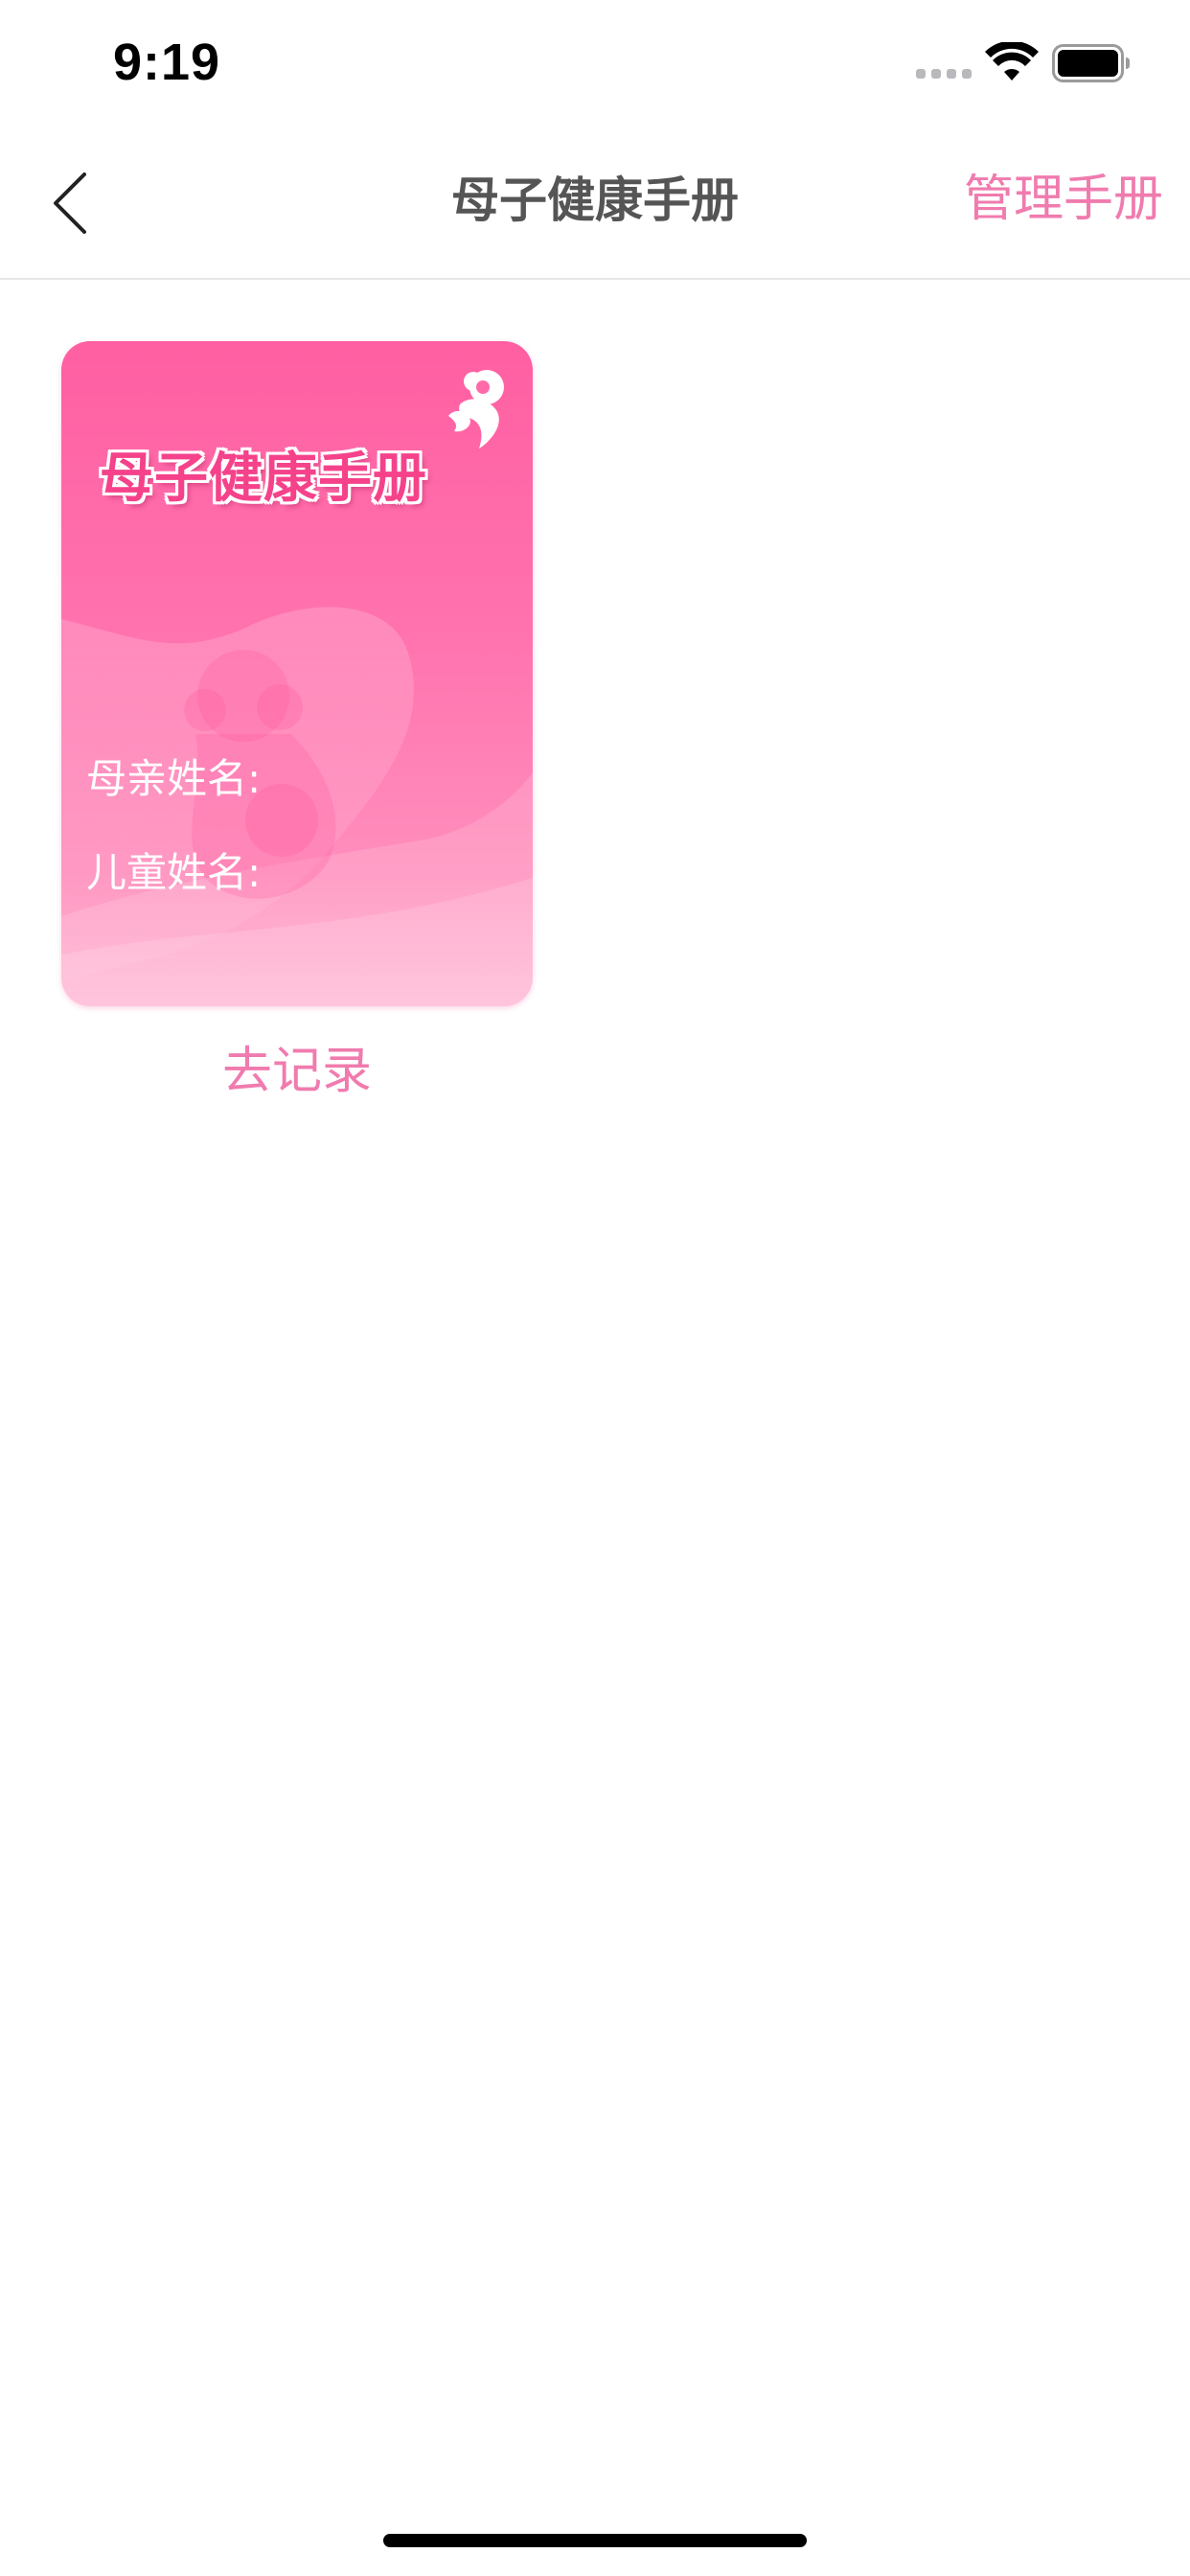 Image resolution: width=1190 pixels, height=2576 pixels. What do you see at coordinates (174, 778) in the screenshot?
I see `mother-name-label: 母亲姓名:` at bounding box center [174, 778].